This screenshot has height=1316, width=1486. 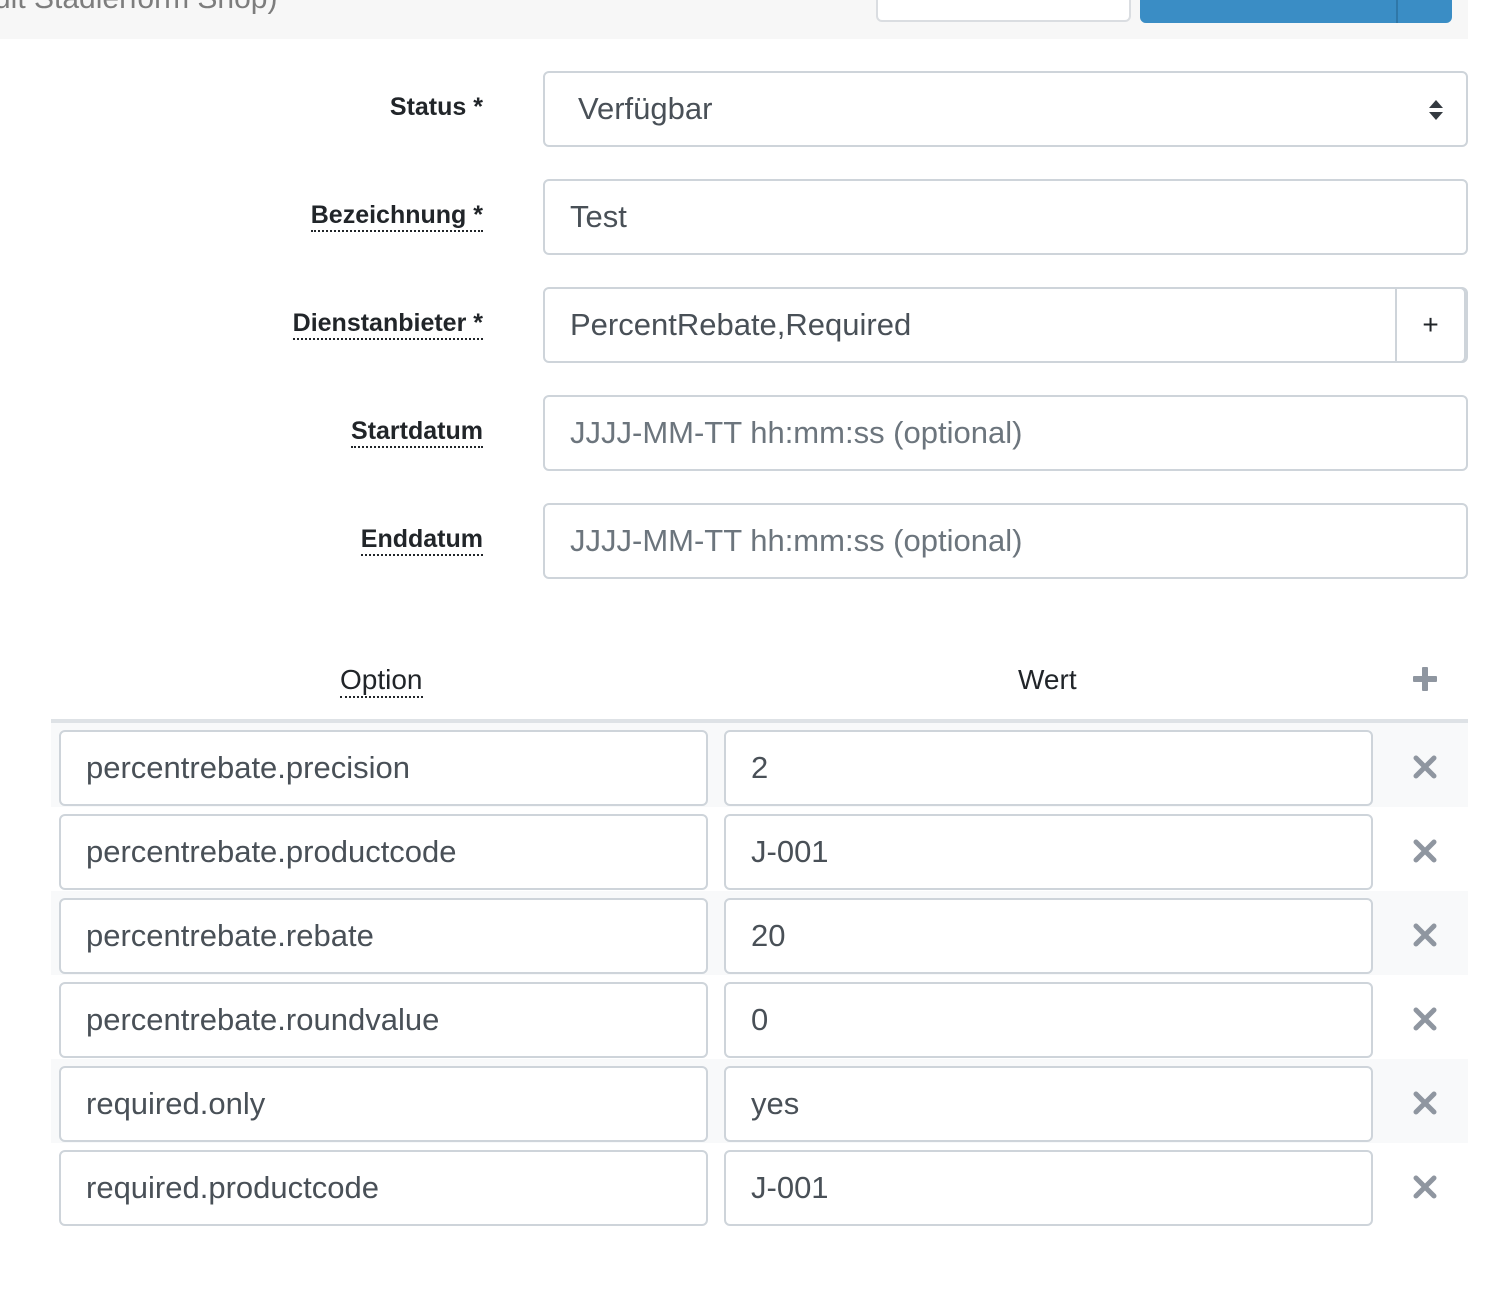 I want to click on datestart-placeholder: JJJJ-MM-TT hh:mm:ss (optional), so click(x=796, y=432).